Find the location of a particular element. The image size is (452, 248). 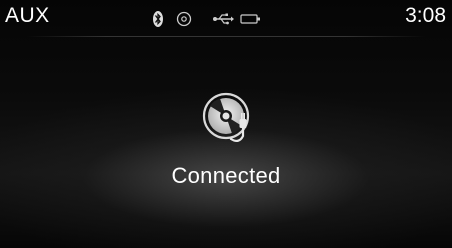

usb-icon is located at coordinates (223, 19).